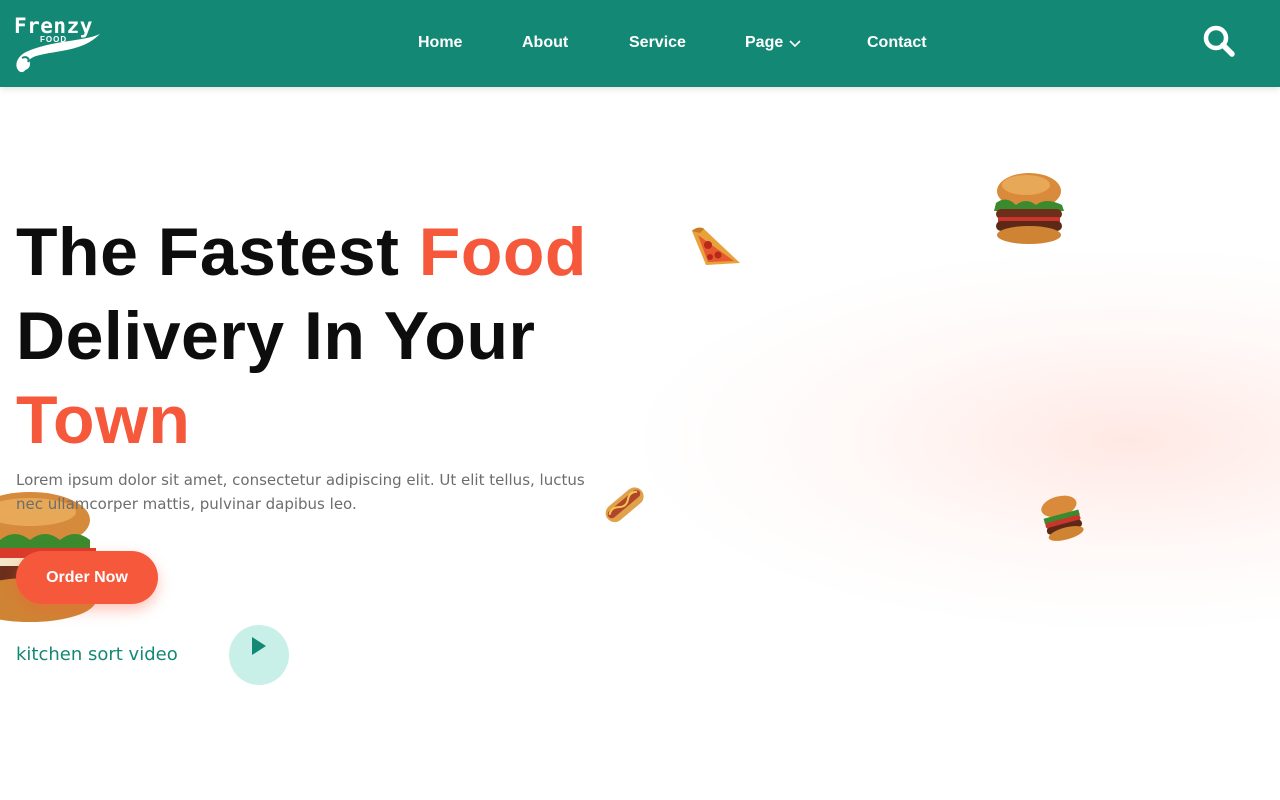 This screenshot has width=1280, height=800. What do you see at coordinates (440, 43) in the screenshot?
I see `nav-home: Home` at bounding box center [440, 43].